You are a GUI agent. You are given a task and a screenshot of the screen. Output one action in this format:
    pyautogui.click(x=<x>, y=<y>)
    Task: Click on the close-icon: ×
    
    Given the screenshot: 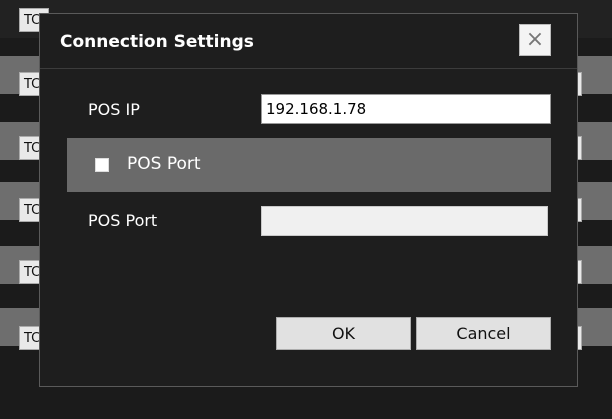 What is the action you would take?
    pyautogui.click(x=535, y=39)
    